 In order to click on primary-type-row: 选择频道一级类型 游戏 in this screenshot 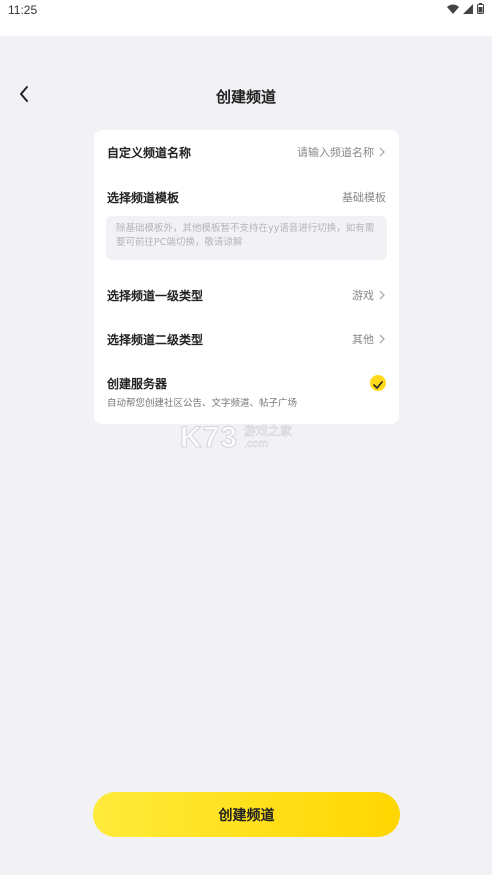, I will do `click(246, 295)`.